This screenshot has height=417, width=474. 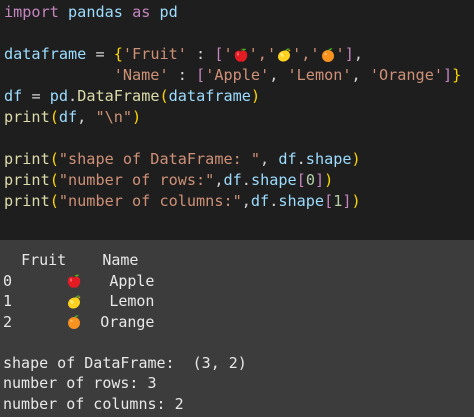 I want to click on index-number: 0, so click(x=310, y=180).